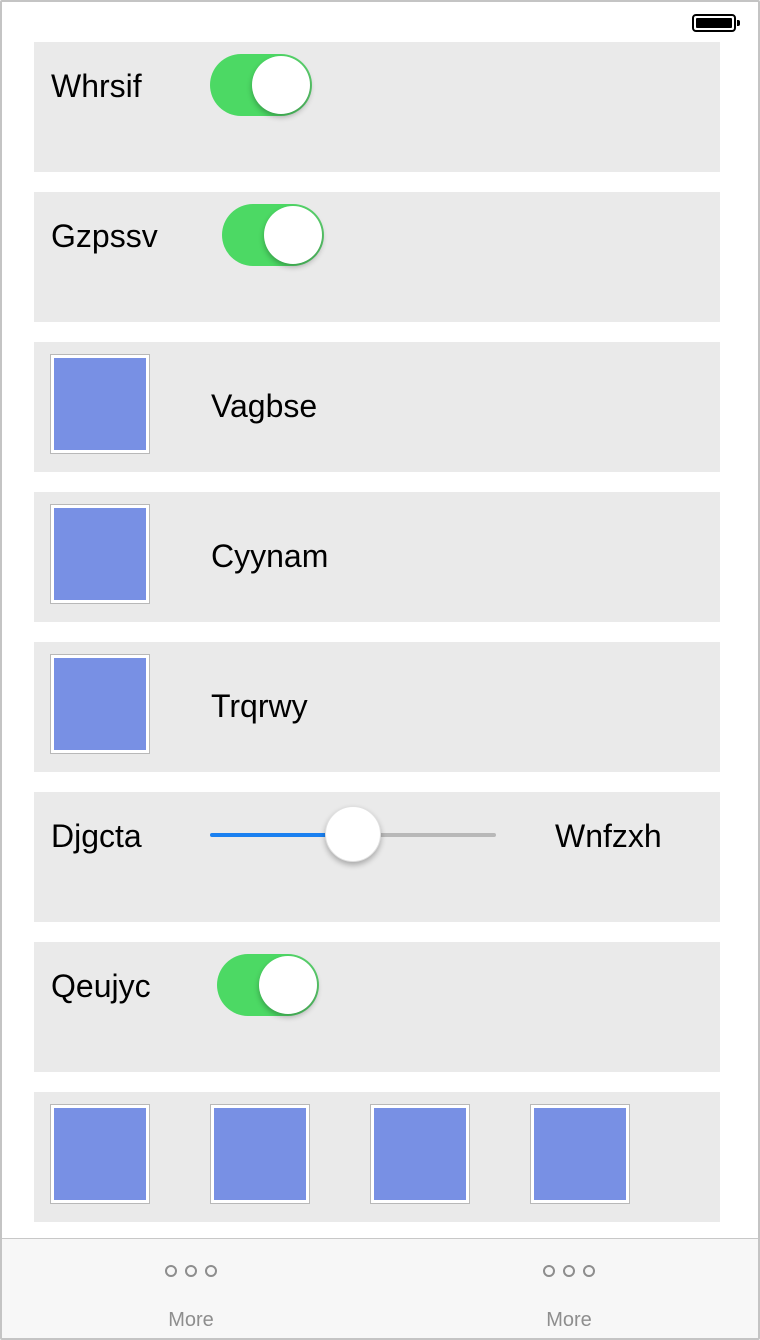 The height and width of the screenshot is (1340, 760). Describe the element at coordinates (96, 86) in the screenshot. I see `whrsif-label: Whrsif` at that location.